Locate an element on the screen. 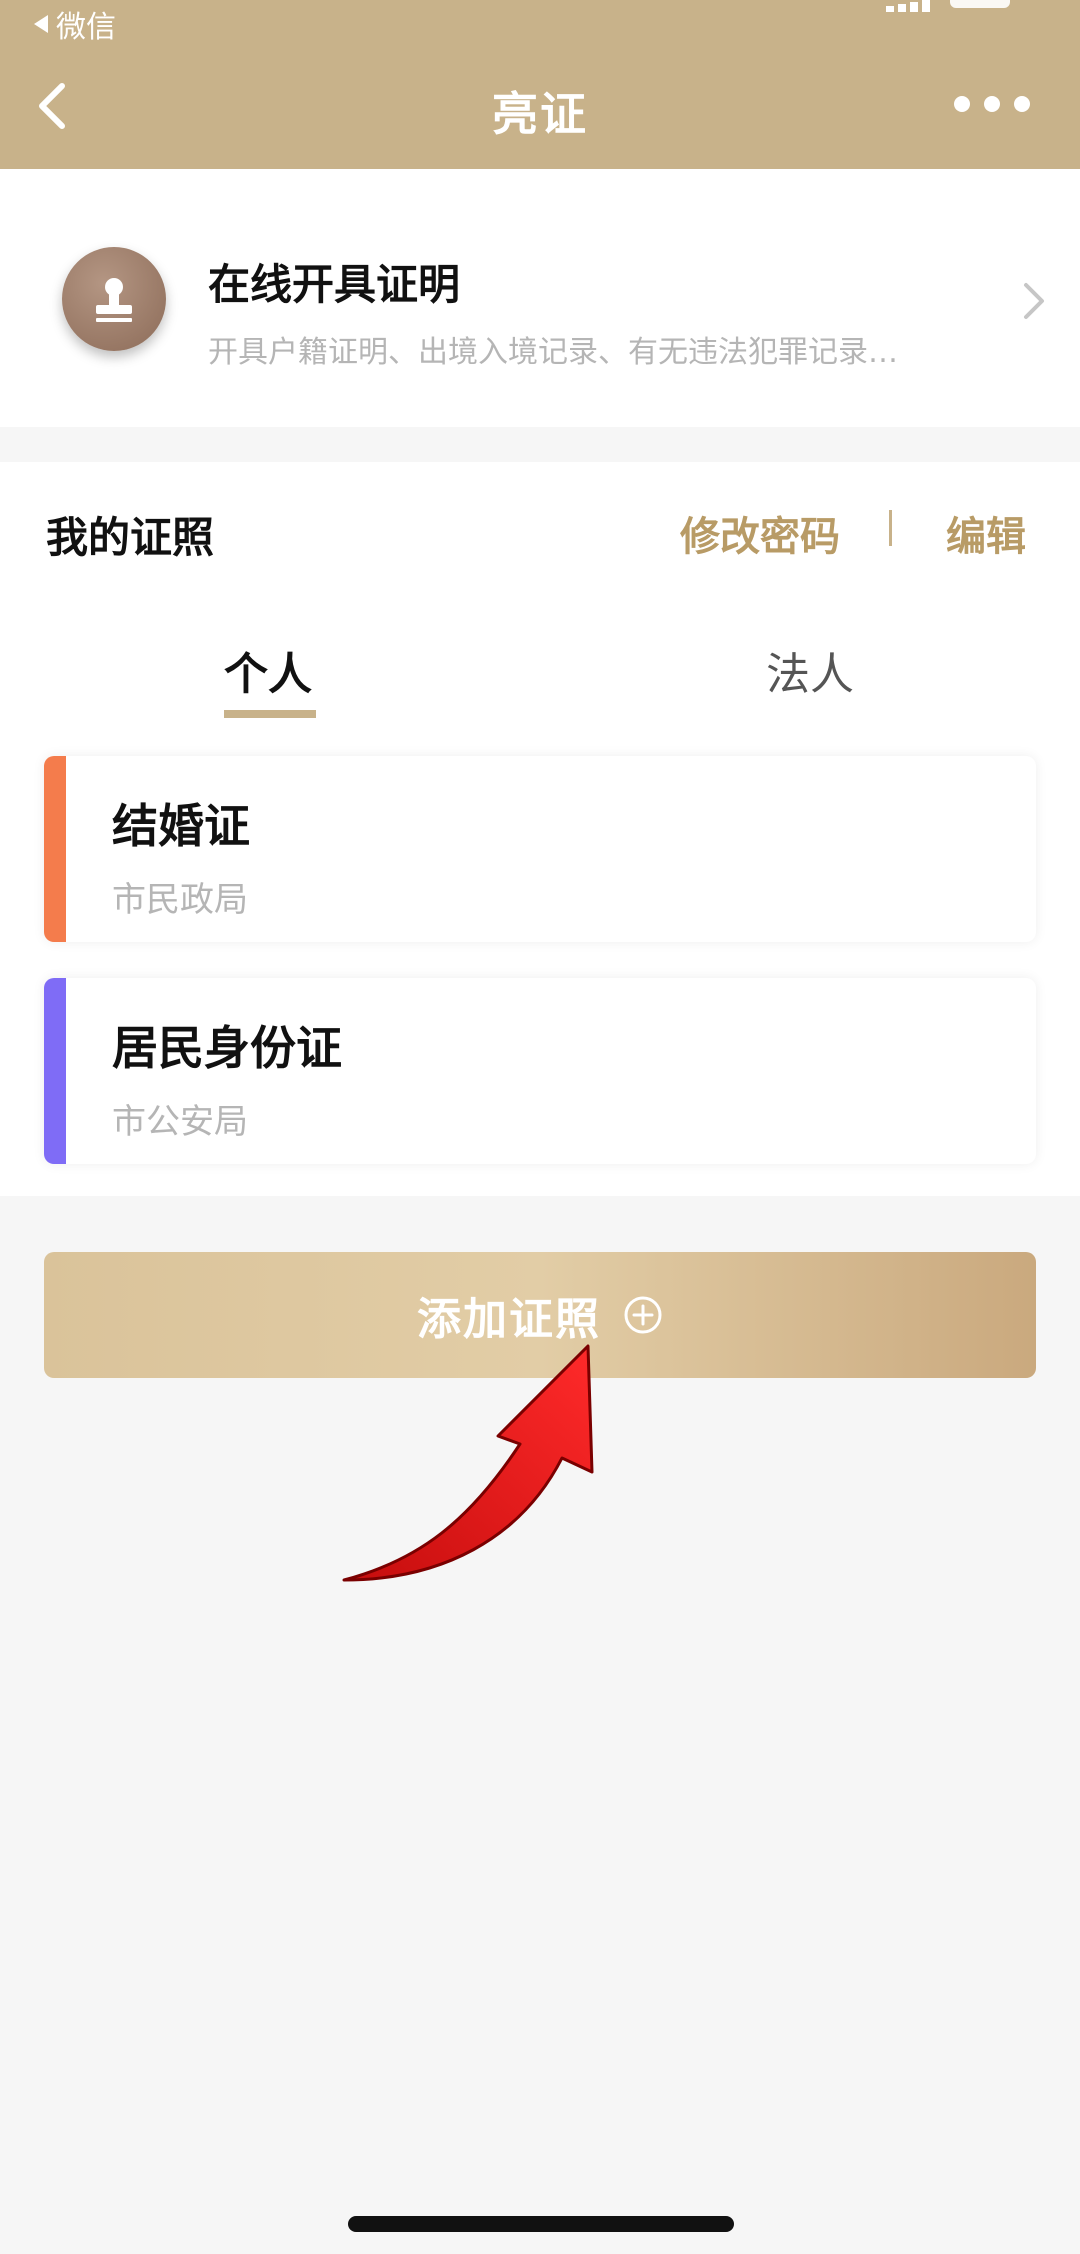 The height and width of the screenshot is (2254, 1080). certificate-title: 在线开具证明 is located at coordinates (334, 284).